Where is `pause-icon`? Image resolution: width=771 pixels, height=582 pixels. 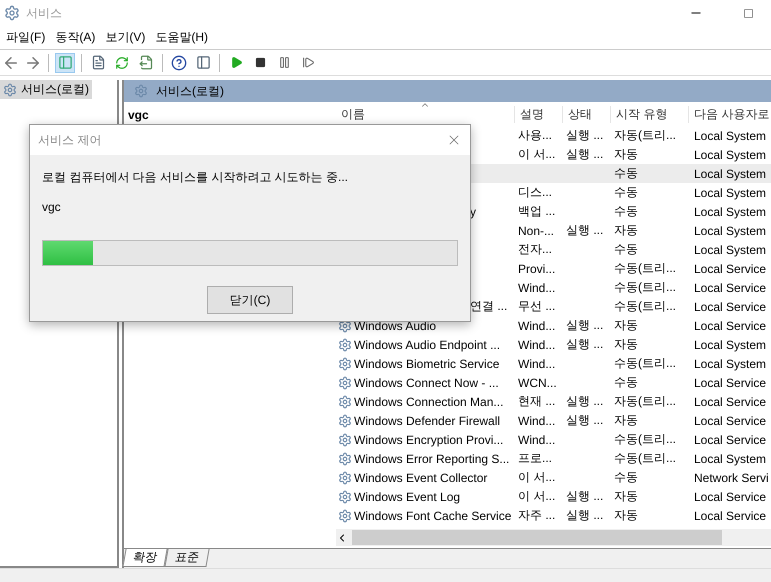
pause-icon is located at coordinates (284, 62).